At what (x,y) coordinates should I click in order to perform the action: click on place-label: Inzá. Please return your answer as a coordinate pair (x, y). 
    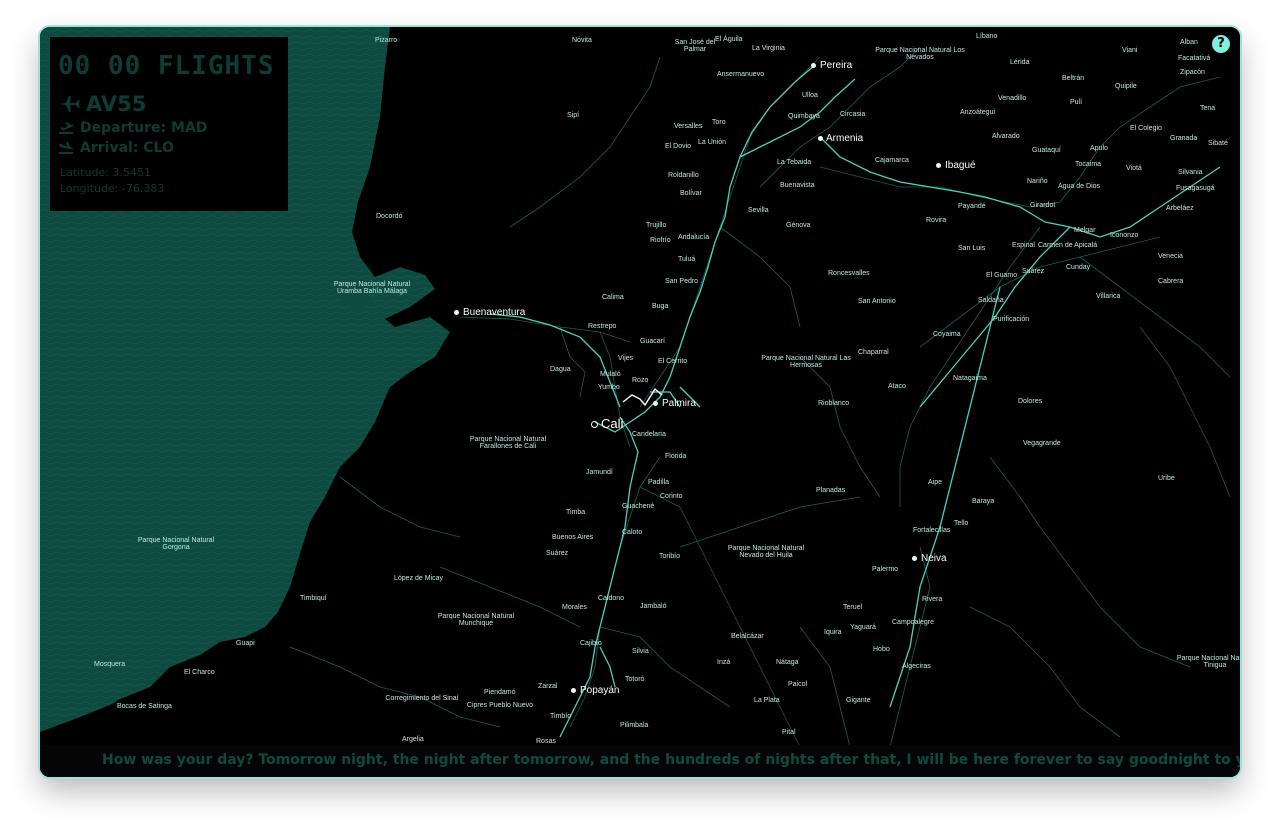
    Looking at the image, I should click on (724, 662).